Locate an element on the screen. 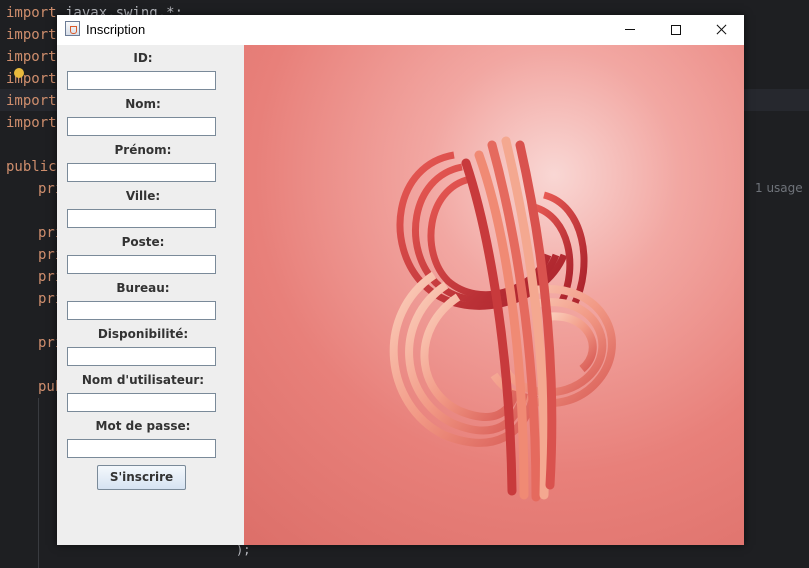 The height and width of the screenshot is (568, 809). minimize-icon is located at coordinates (630, 29).